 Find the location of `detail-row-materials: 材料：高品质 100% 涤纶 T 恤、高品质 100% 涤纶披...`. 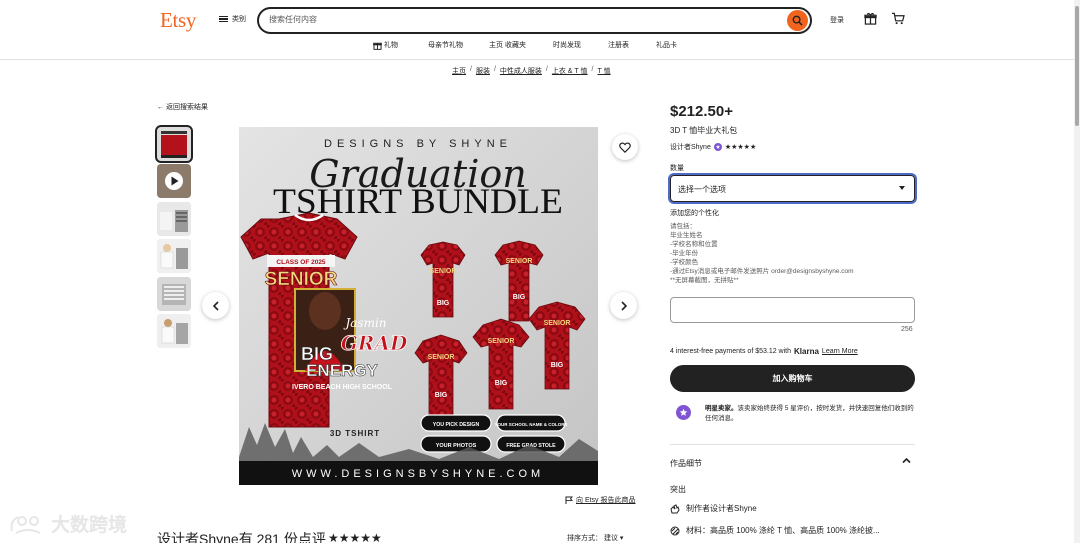

detail-row-materials: 材料：高品质 100% 涤纶 T 恤、高品质 100% 涤纶披... is located at coordinates (775, 530).